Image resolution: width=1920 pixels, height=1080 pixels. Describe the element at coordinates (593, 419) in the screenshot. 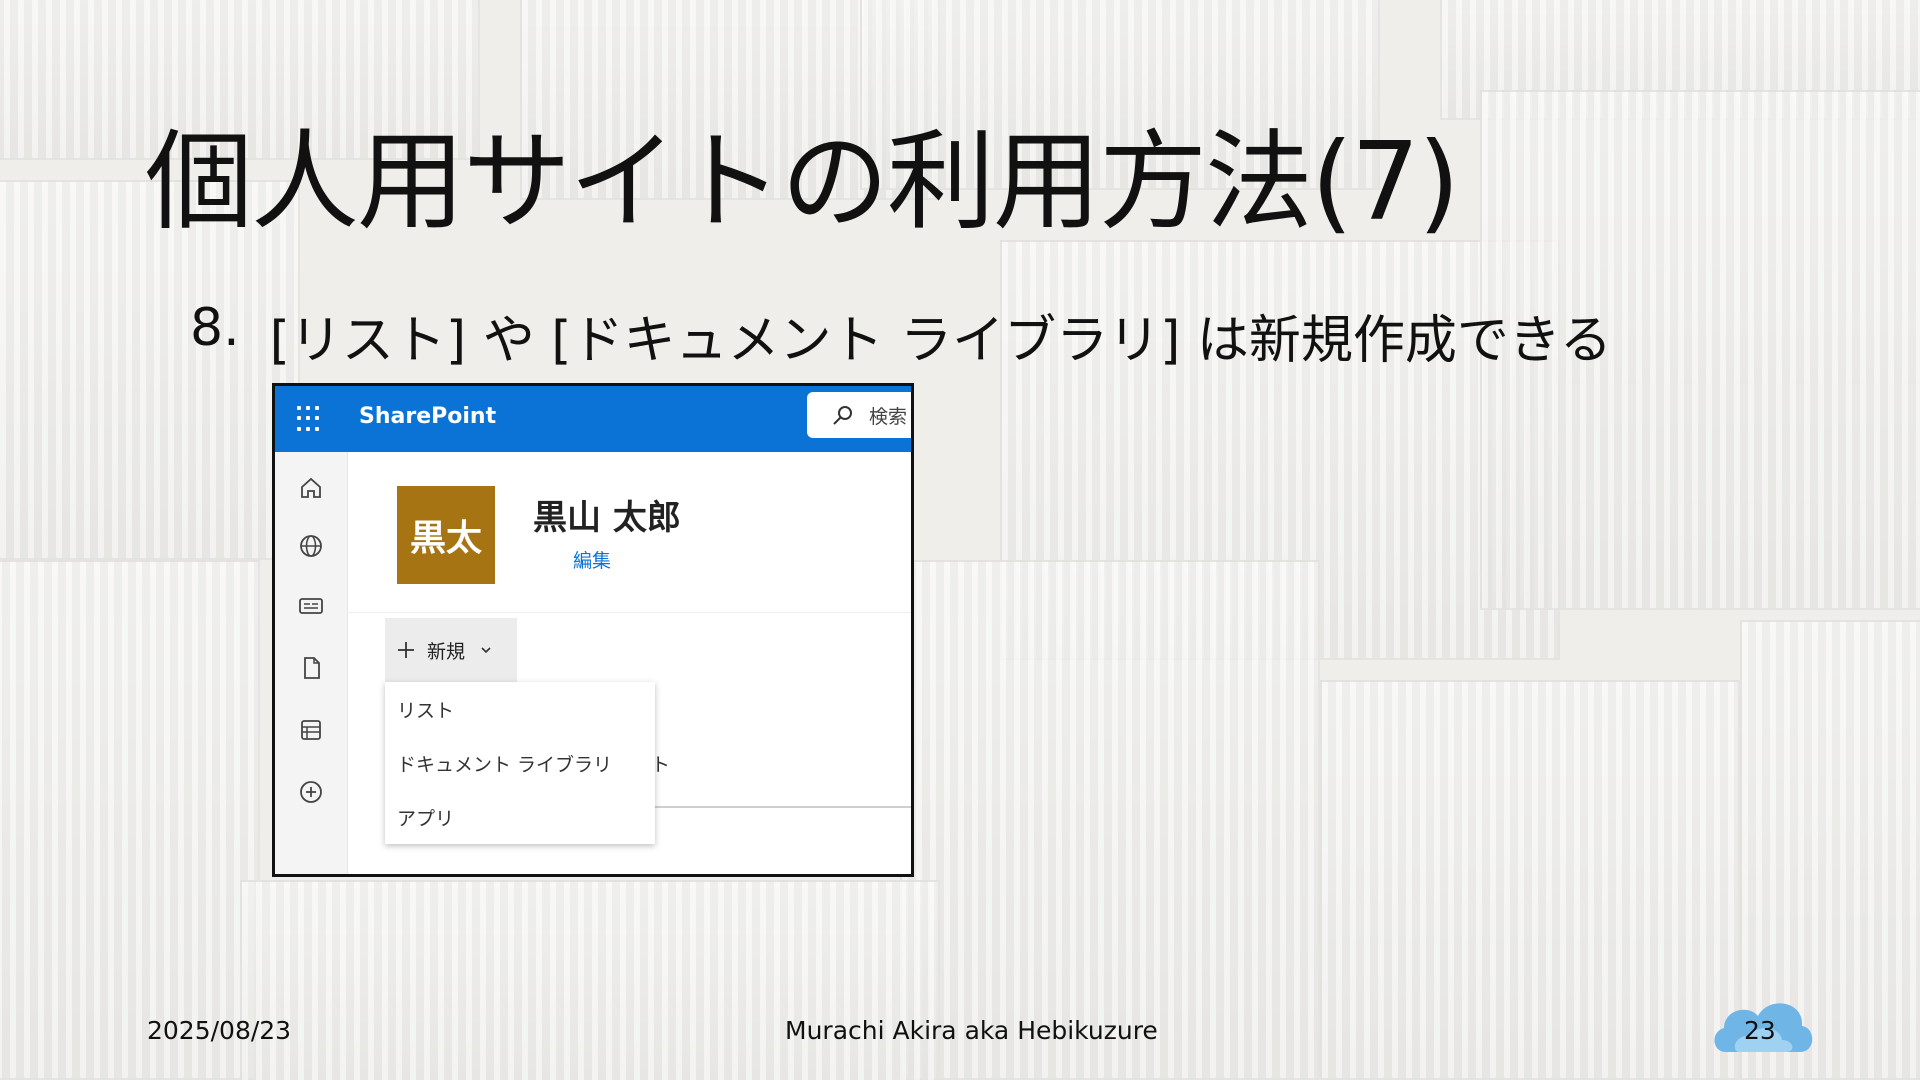

I see `sharepoint-top-bar: SharePoint 検索` at that location.